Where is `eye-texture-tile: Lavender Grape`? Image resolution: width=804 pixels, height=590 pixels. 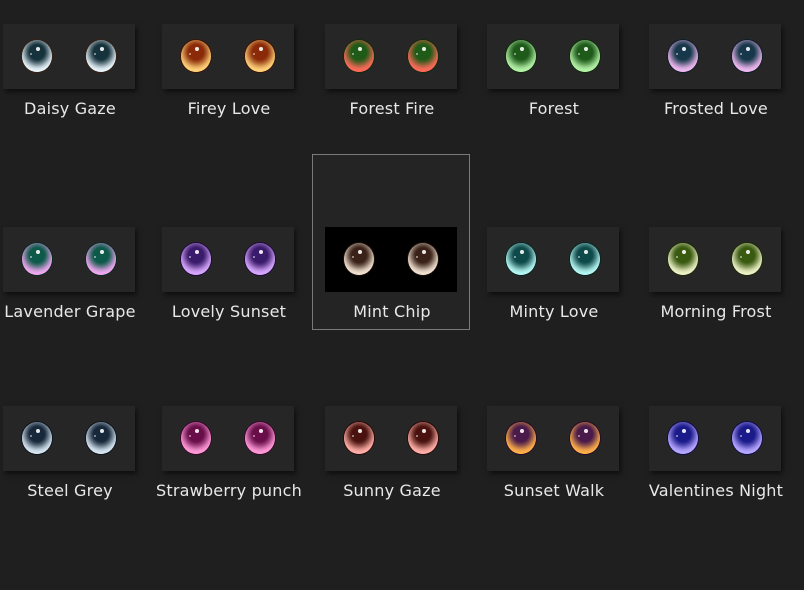 eye-texture-tile: Lavender Grape is located at coordinates (74, 242).